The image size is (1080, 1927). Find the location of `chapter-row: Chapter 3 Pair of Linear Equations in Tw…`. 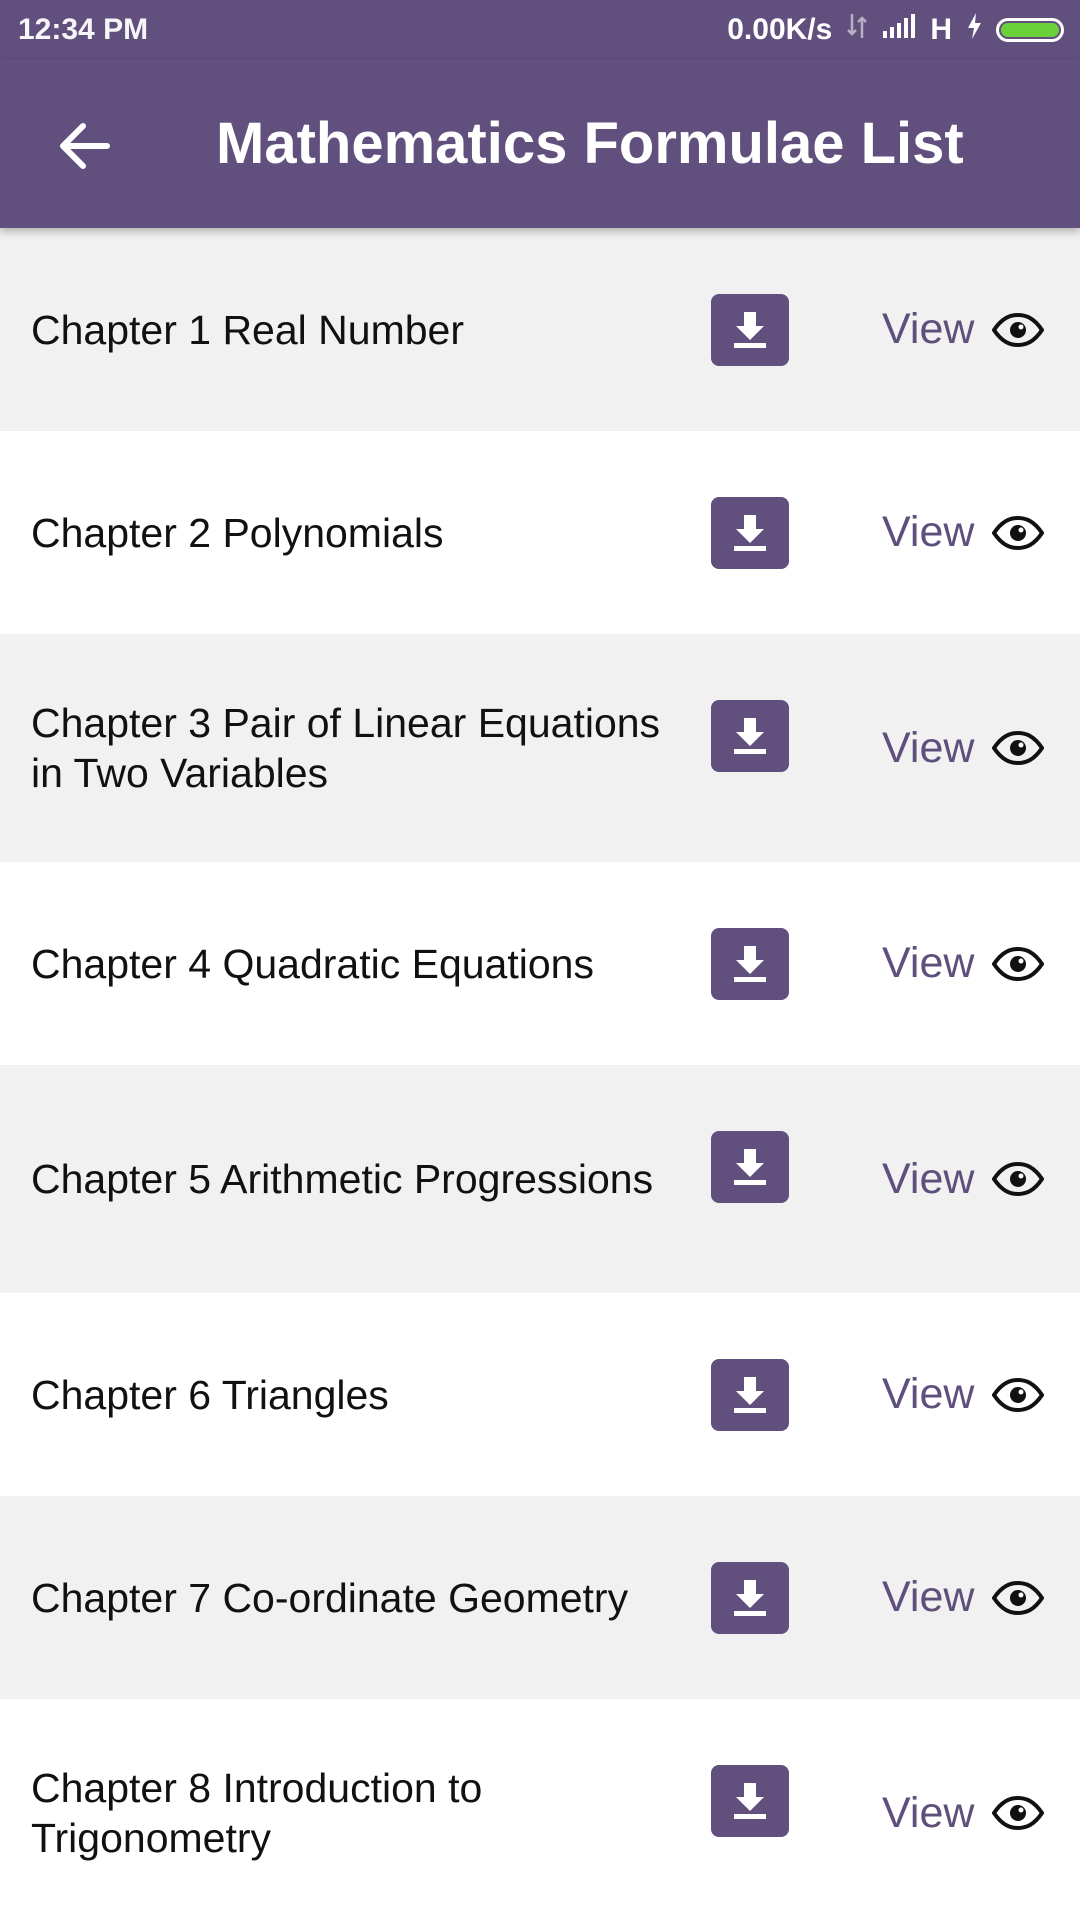

chapter-row: Chapter 3 Pair of Linear Equations in Tw… is located at coordinates (540, 748).